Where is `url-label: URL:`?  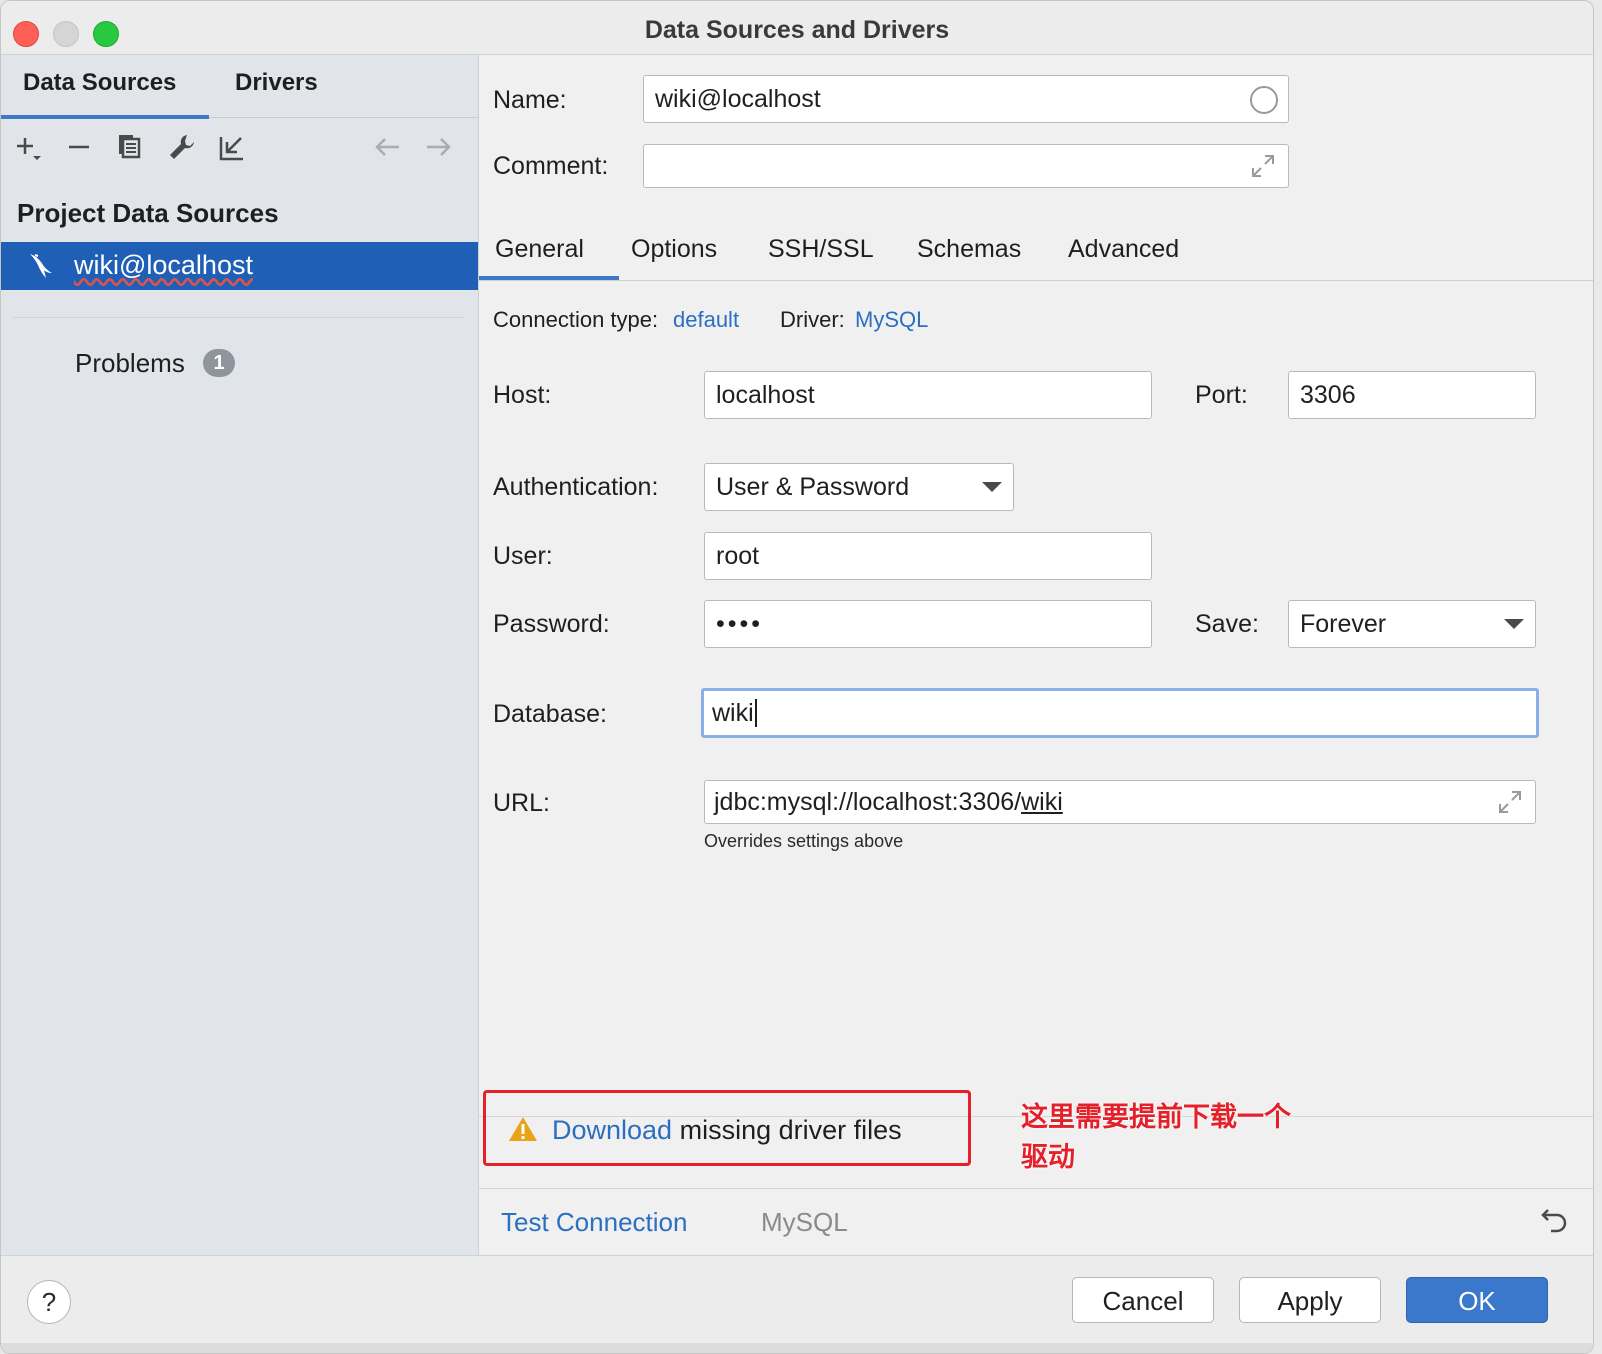
url-label: URL: is located at coordinates (521, 803).